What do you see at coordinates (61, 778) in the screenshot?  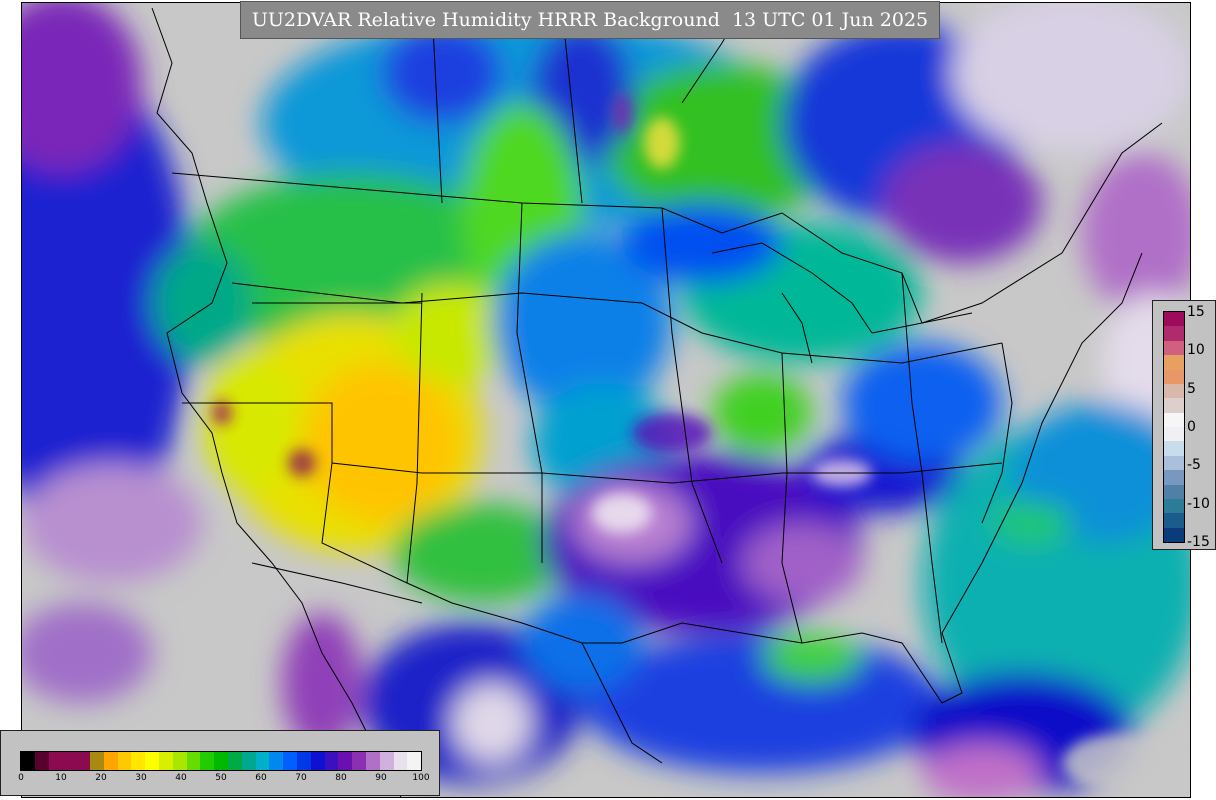 I see `colorbar-tick-label: 10` at bounding box center [61, 778].